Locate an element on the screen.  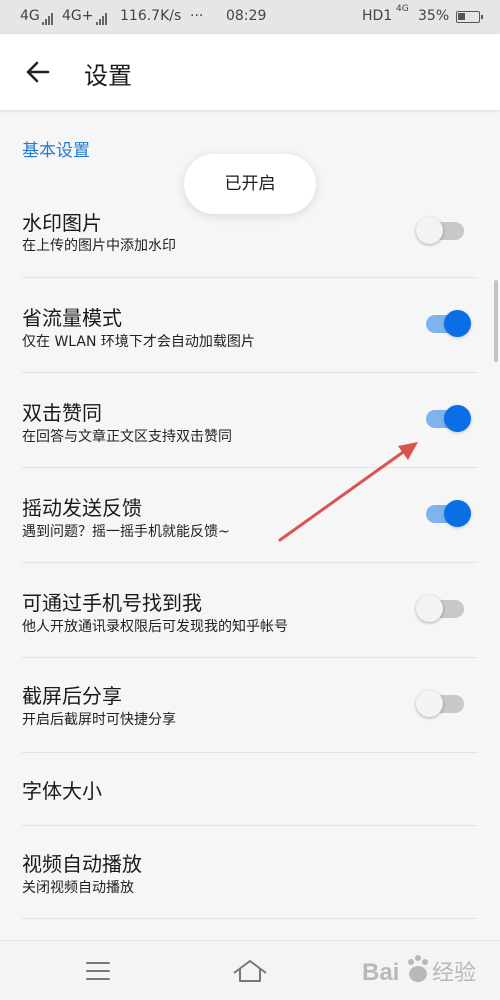
setting-desc: 在上传的图片中添加水印 is located at coordinates (99, 246).